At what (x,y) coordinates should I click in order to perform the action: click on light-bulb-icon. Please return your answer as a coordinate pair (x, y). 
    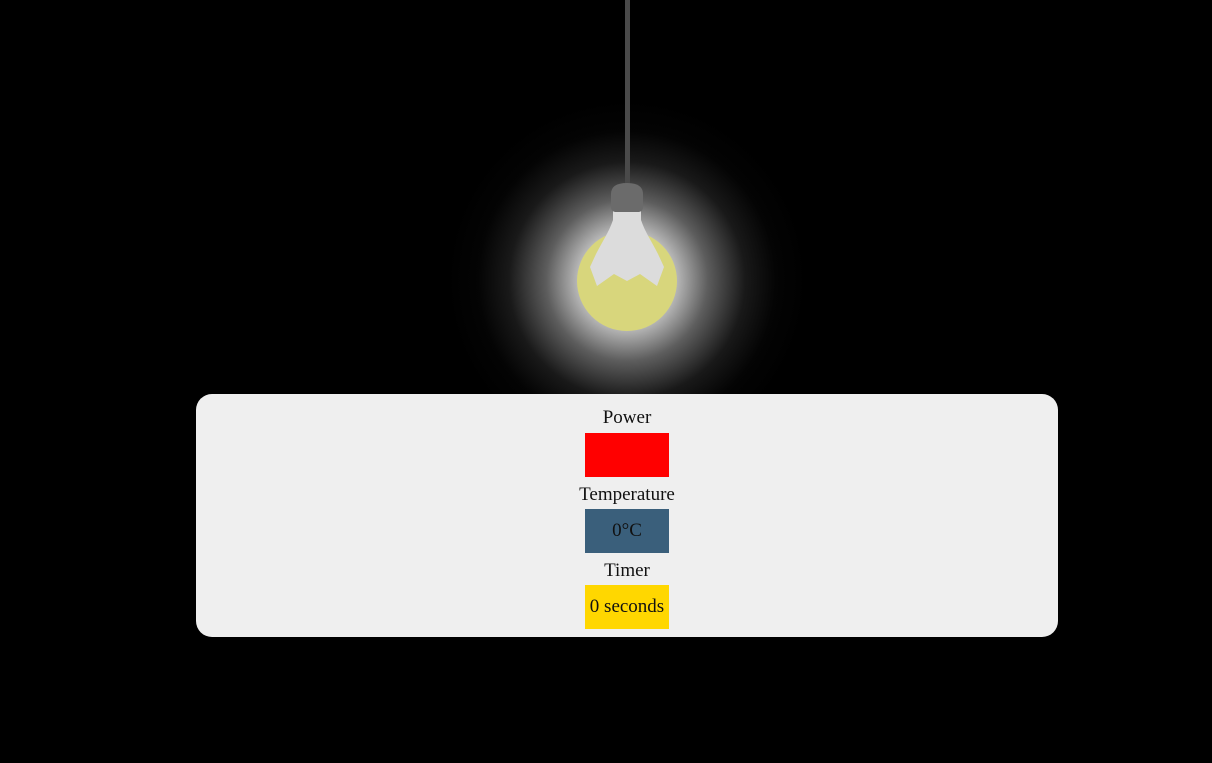
    Looking at the image, I should click on (627, 257).